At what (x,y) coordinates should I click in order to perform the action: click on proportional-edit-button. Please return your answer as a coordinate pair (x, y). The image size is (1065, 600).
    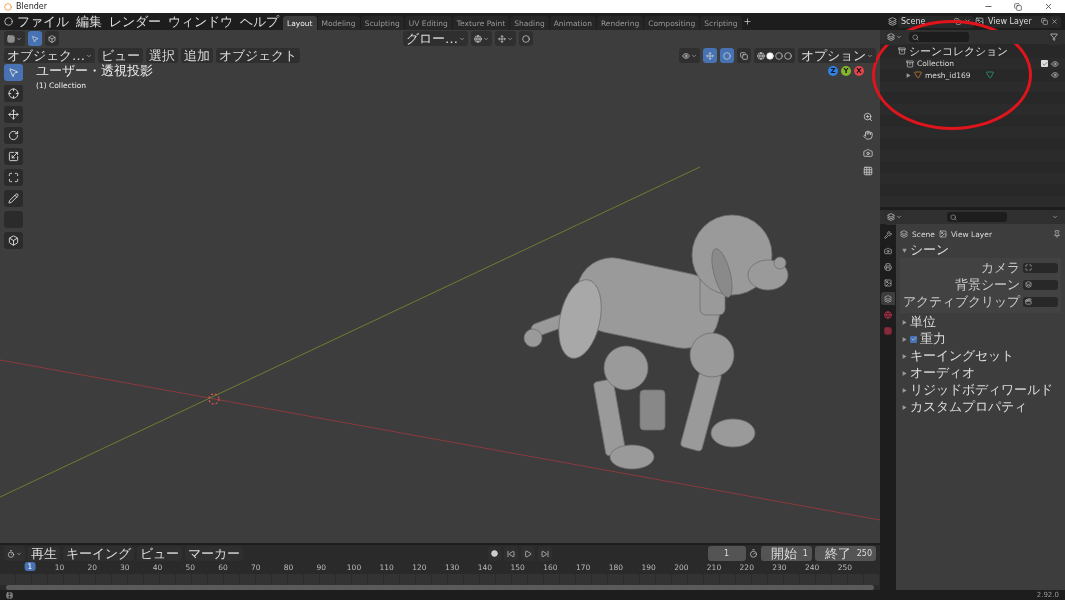
    Looking at the image, I should click on (526, 38).